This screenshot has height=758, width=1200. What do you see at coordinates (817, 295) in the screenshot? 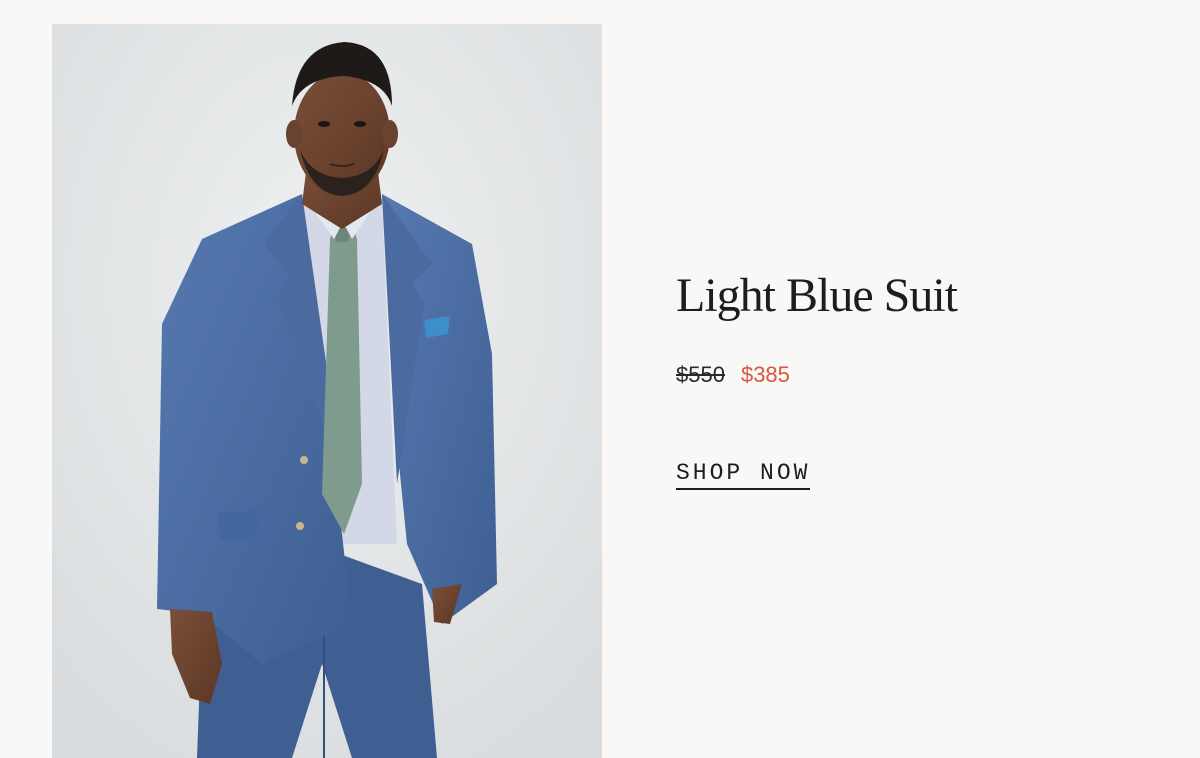
I see `product-title: Light Blue Suit` at bounding box center [817, 295].